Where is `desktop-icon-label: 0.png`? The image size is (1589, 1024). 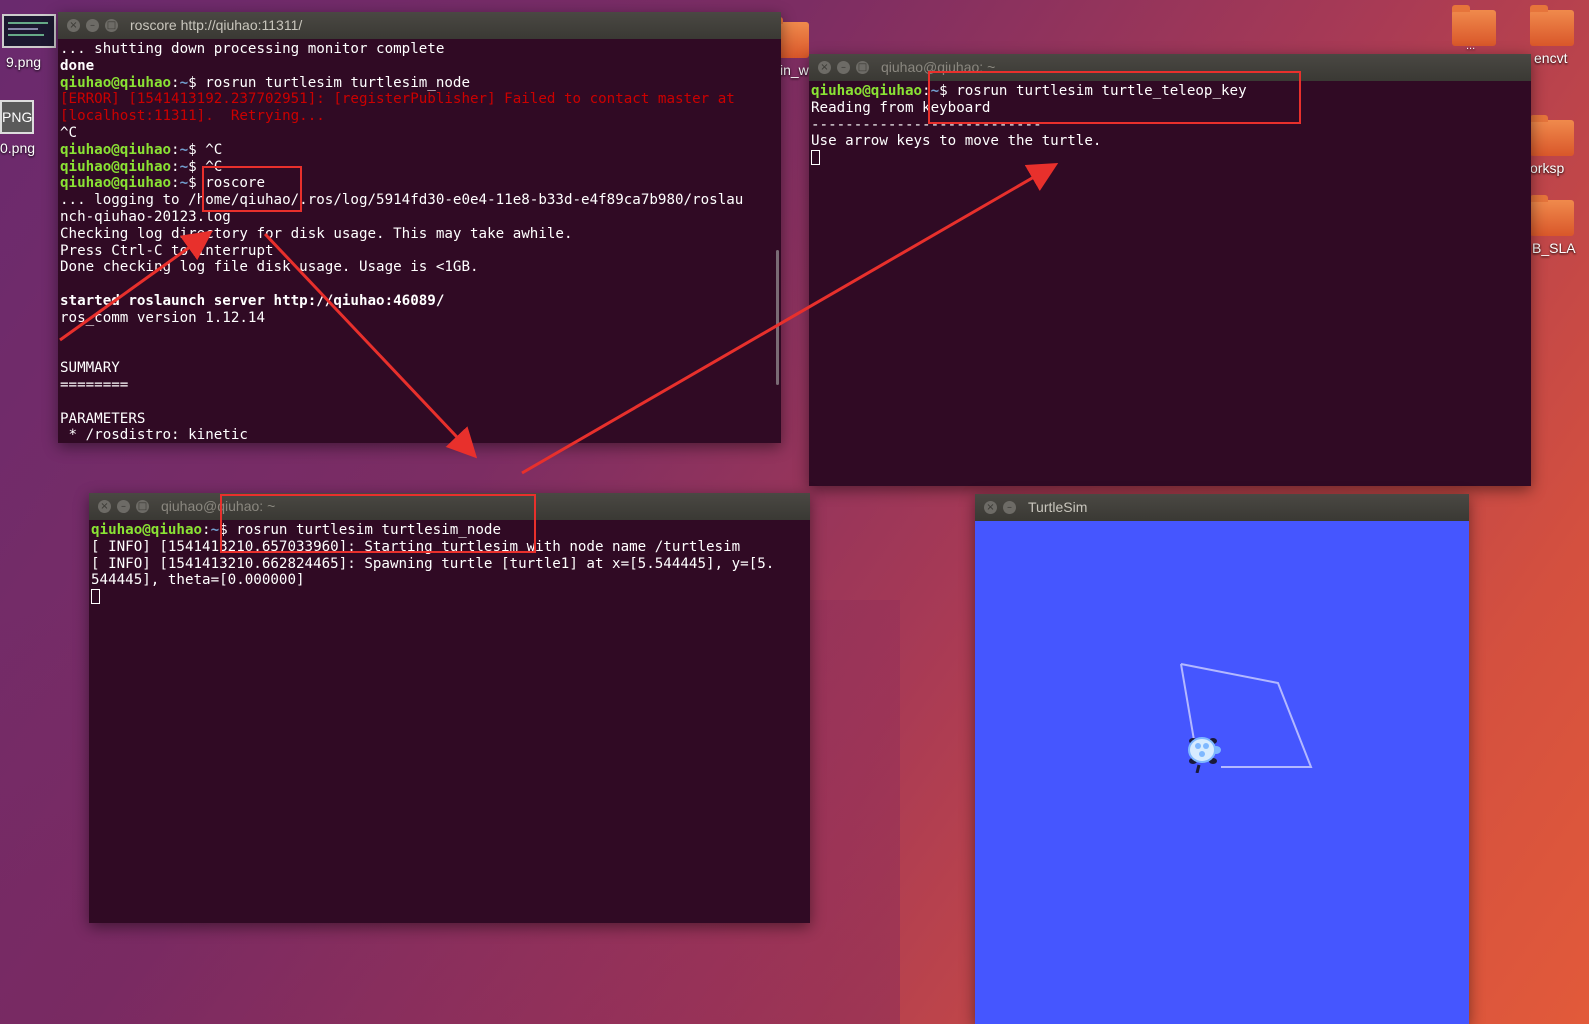 desktop-icon-label: 0.png is located at coordinates (17, 148).